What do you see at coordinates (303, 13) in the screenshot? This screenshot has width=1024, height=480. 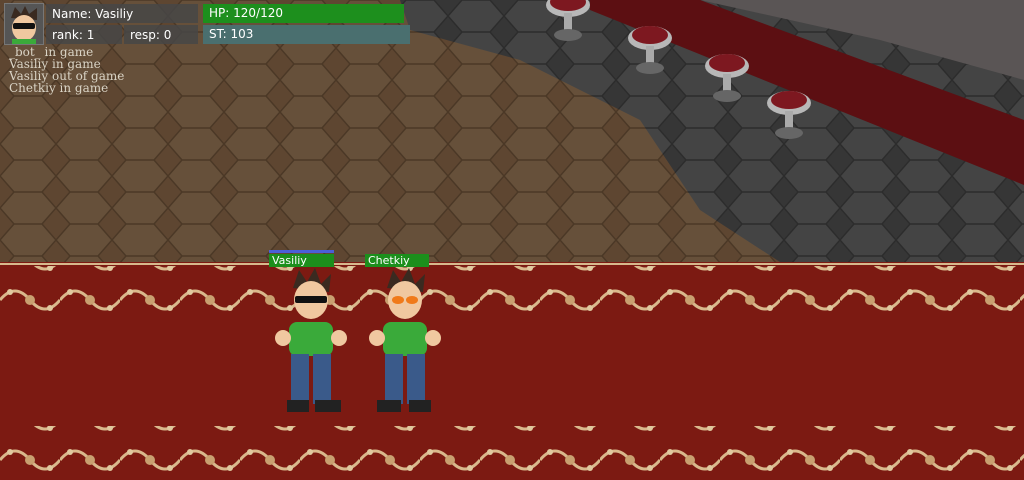 I see `hp-bar: HP: 120/120` at bounding box center [303, 13].